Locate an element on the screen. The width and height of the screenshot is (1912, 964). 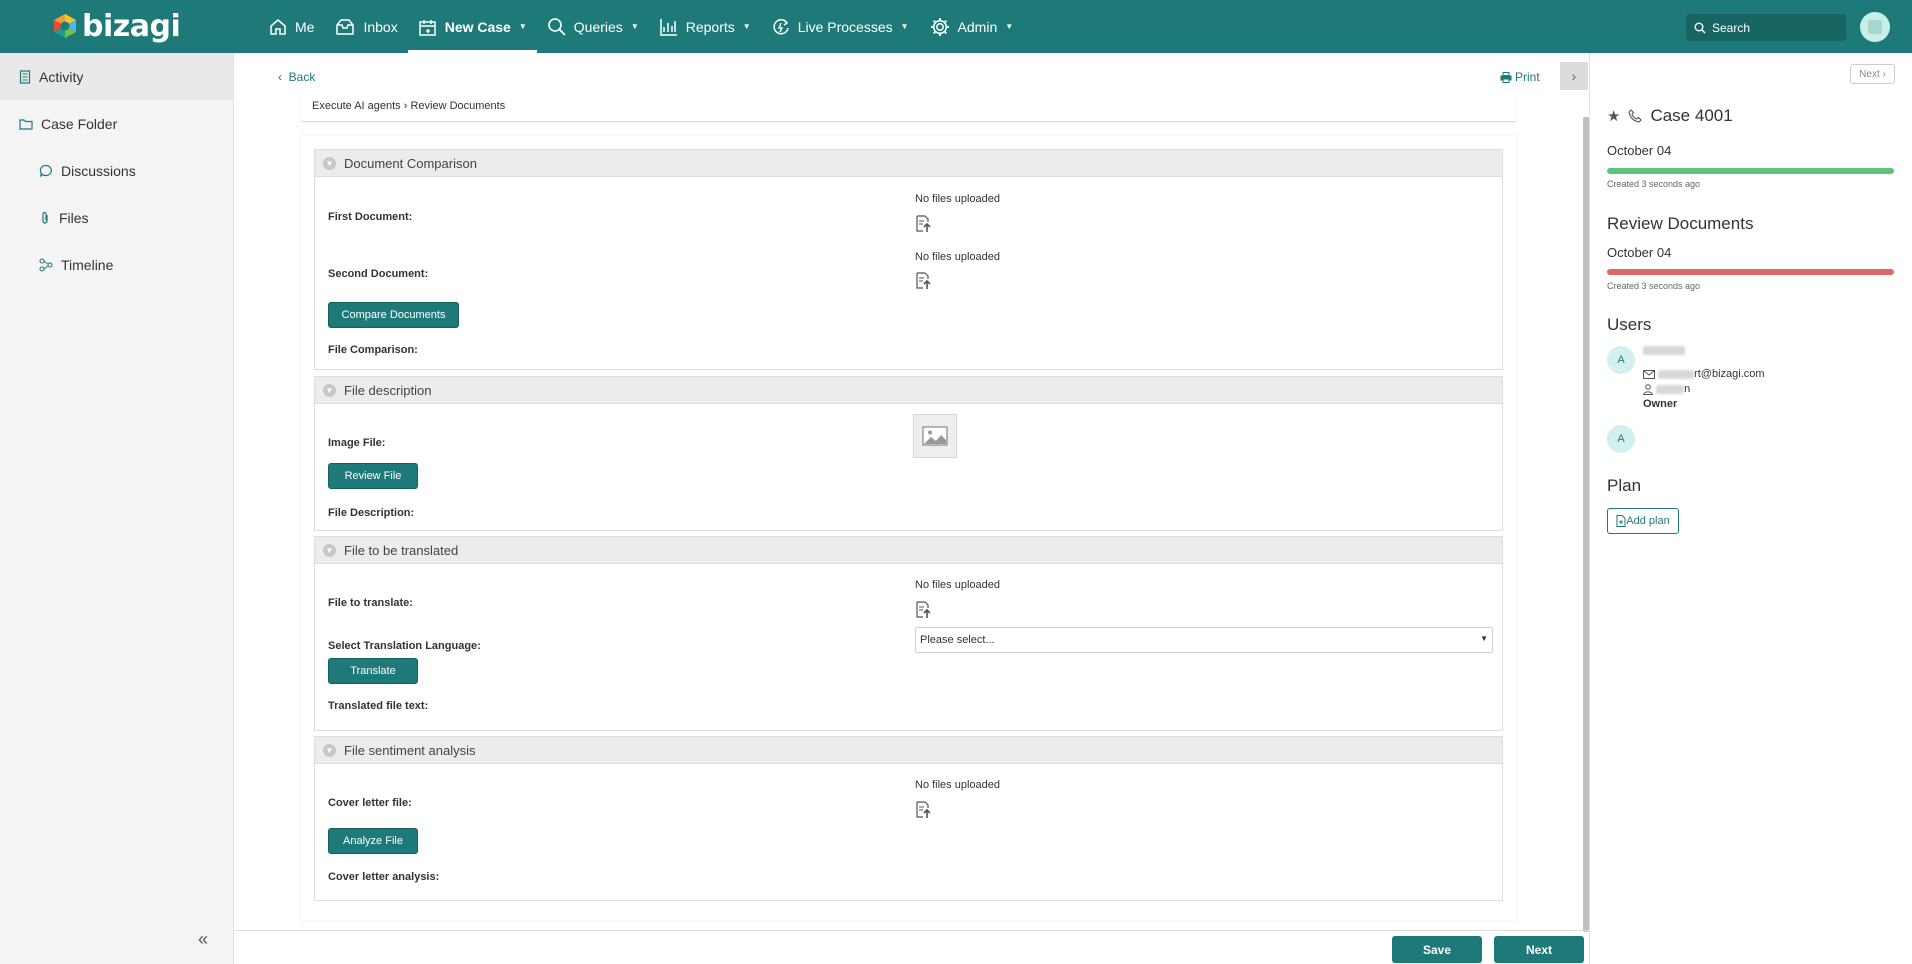
case-progress-bar is located at coordinates (1750, 171).